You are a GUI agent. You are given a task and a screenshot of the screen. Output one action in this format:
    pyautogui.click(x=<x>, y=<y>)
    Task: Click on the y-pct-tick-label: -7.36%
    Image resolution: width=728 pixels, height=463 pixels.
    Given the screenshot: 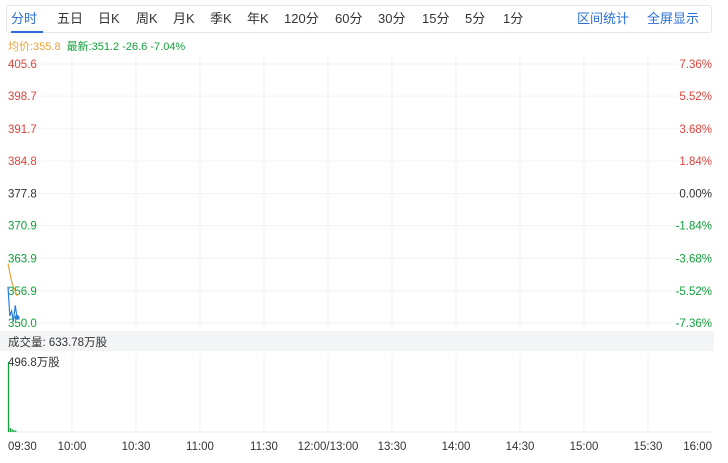 What is the action you would take?
    pyautogui.click(x=694, y=324)
    